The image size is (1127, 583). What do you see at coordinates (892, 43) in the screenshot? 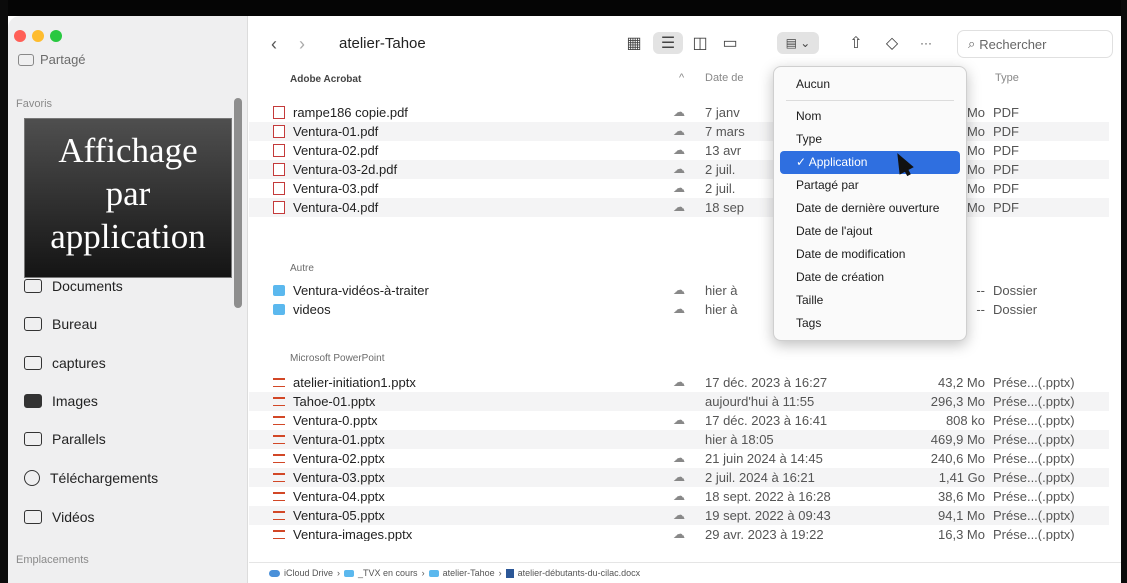
I see `tag-icon: ◇` at bounding box center [892, 43].